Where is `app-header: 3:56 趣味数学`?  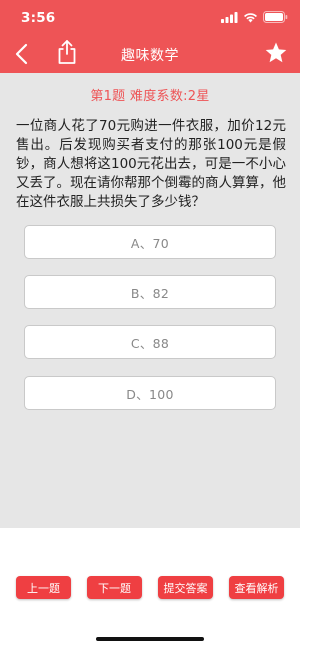
app-header: 3:56 趣味数学 is located at coordinates (150, 36).